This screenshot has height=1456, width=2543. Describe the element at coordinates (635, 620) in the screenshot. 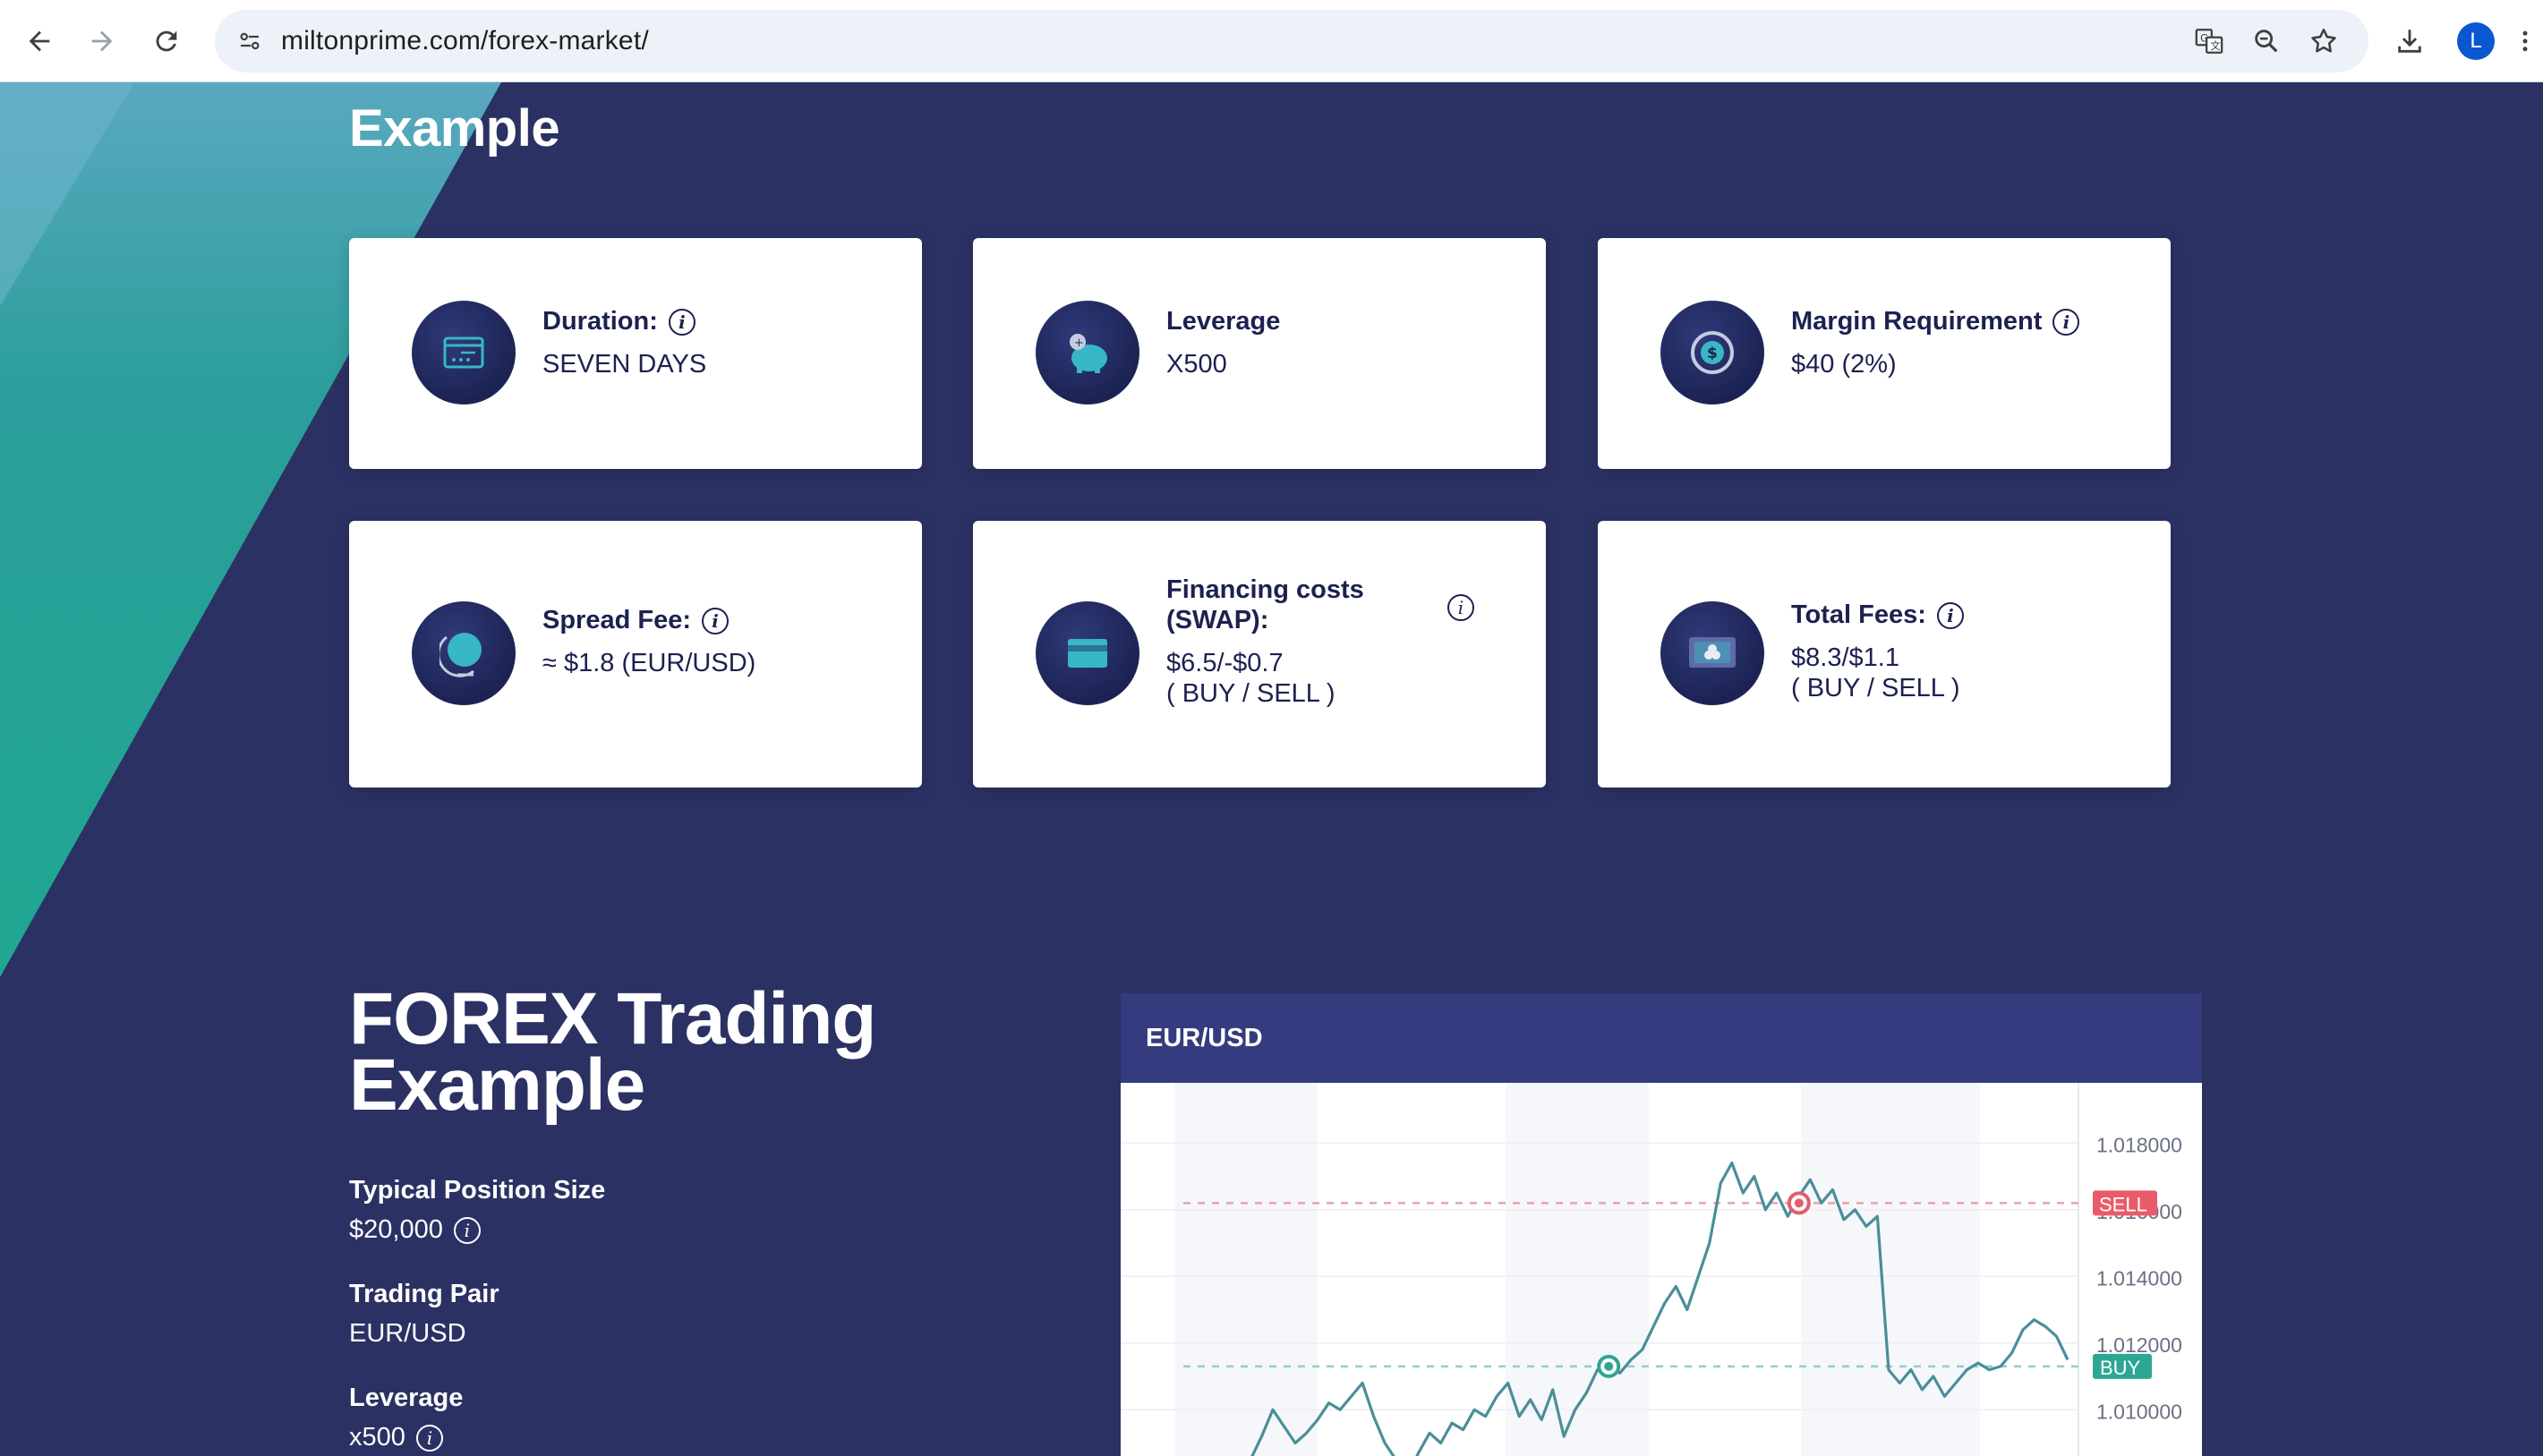

I see `card-label: Spread Fee: i` at that location.